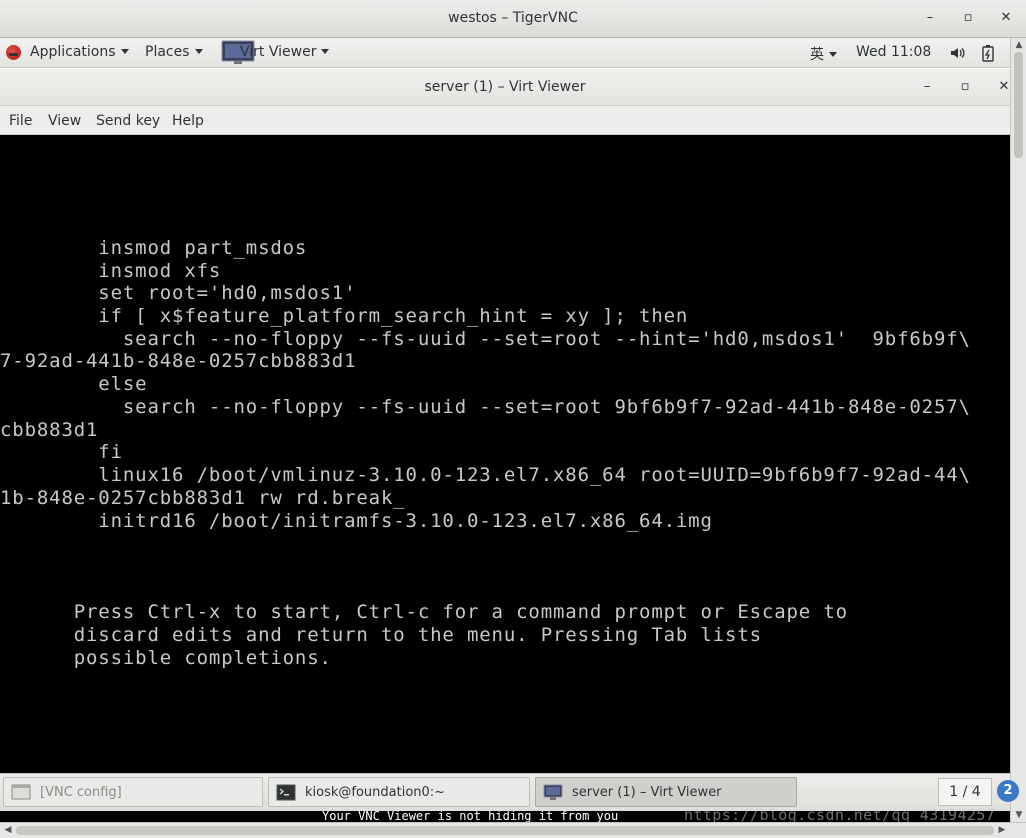  What do you see at coordinates (1018, 45) in the screenshot?
I see `scroll-up-icon: ▲` at bounding box center [1018, 45].